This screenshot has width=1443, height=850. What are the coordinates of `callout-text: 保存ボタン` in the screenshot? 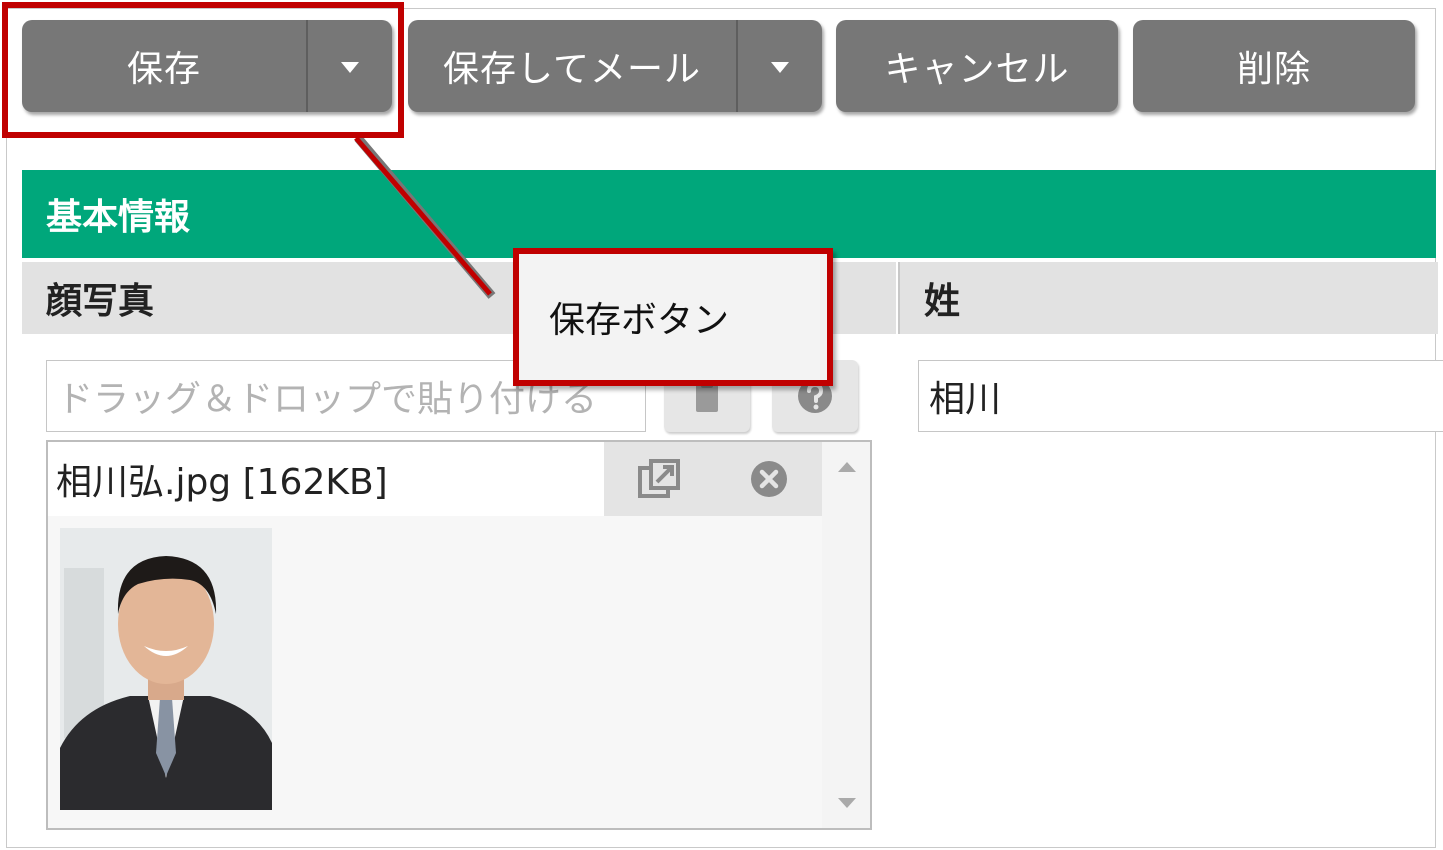 It's located at (639, 320).